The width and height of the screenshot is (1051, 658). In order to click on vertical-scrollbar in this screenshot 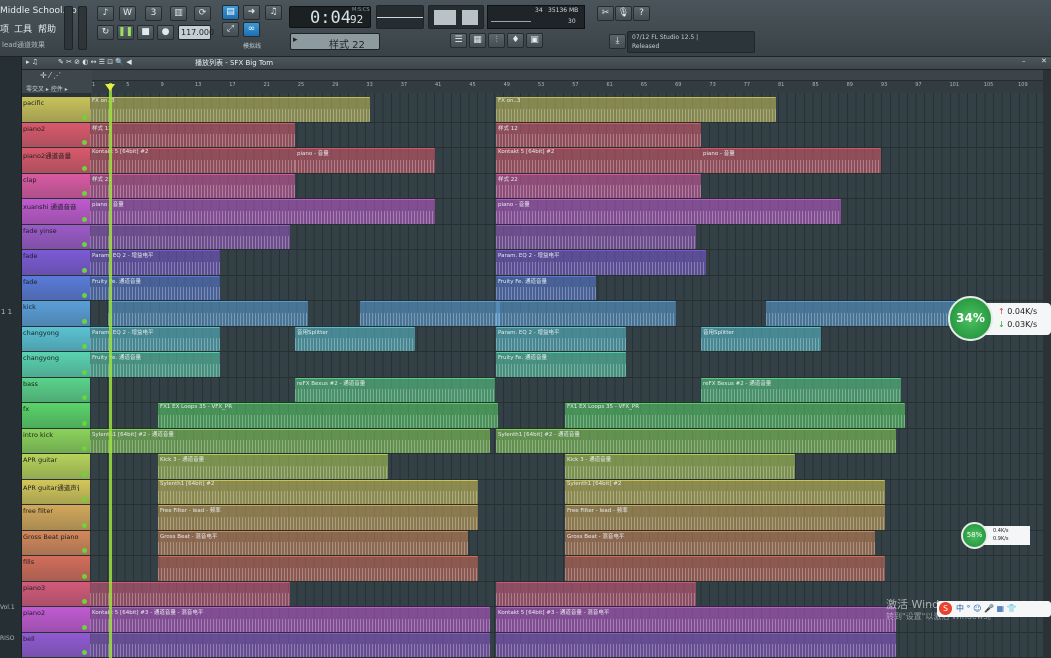, I will do `click(1047, 364)`.